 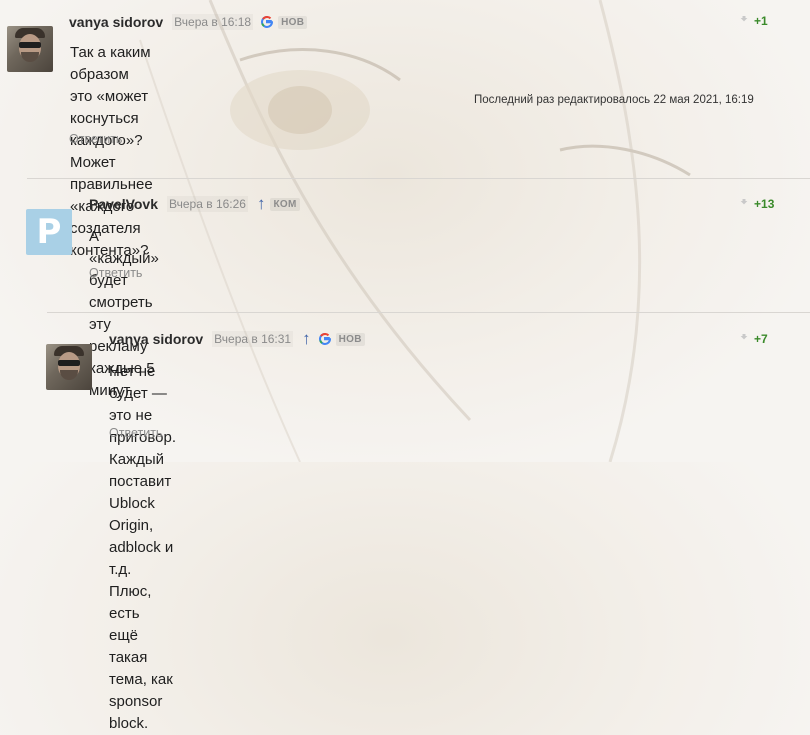 What do you see at coordinates (123, 204) in the screenshot?
I see `comment-author: PavelVovk` at bounding box center [123, 204].